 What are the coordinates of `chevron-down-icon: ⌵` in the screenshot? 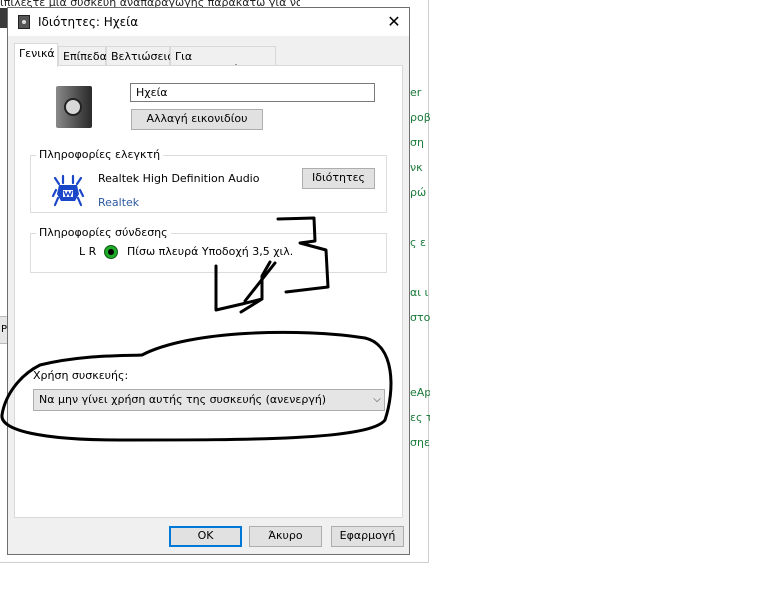 It's located at (377, 399).